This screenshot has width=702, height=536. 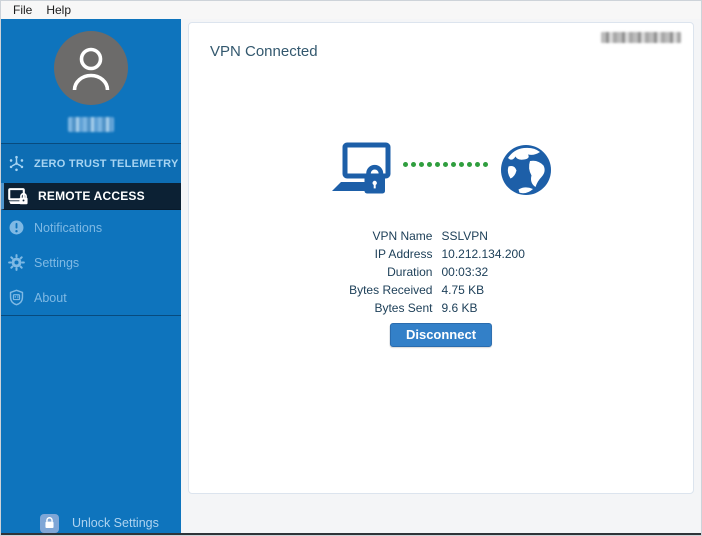 I want to click on sidebar-item-label: REMOTE ACCESS, so click(x=91, y=196).